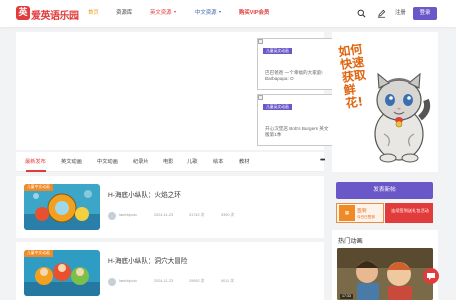 This screenshot has height=300, width=456. What do you see at coordinates (296, 120) in the screenshot?
I see `banner-thumb: 儿童英文动画 开心汉堡店 Bob's Burgers 英文版第1季` at bounding box center [296, 120].